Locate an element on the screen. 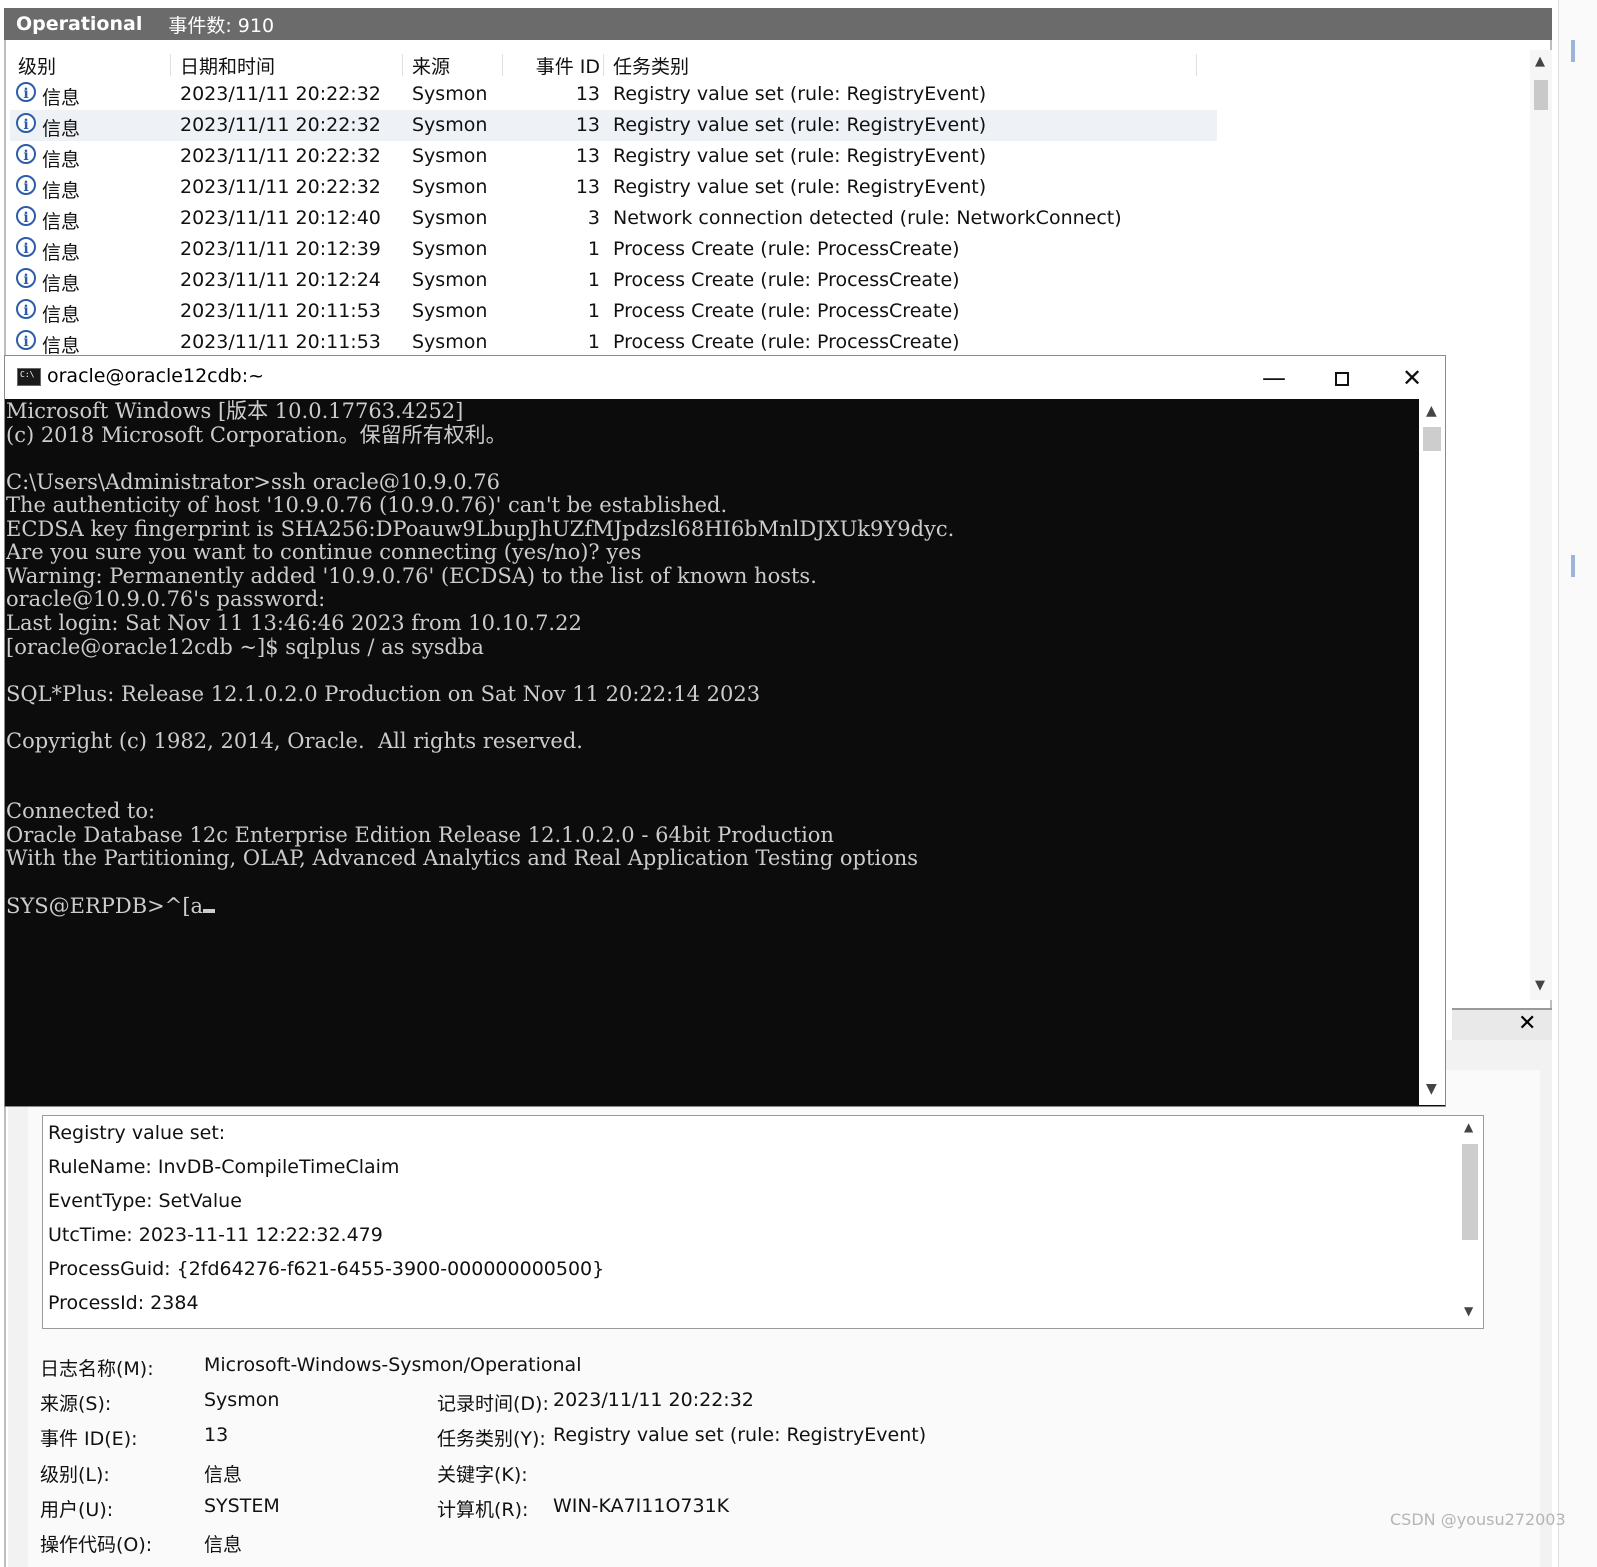 The image size is (1597, 1567). detail-pane-header is located at coordinates (1502, 1025).